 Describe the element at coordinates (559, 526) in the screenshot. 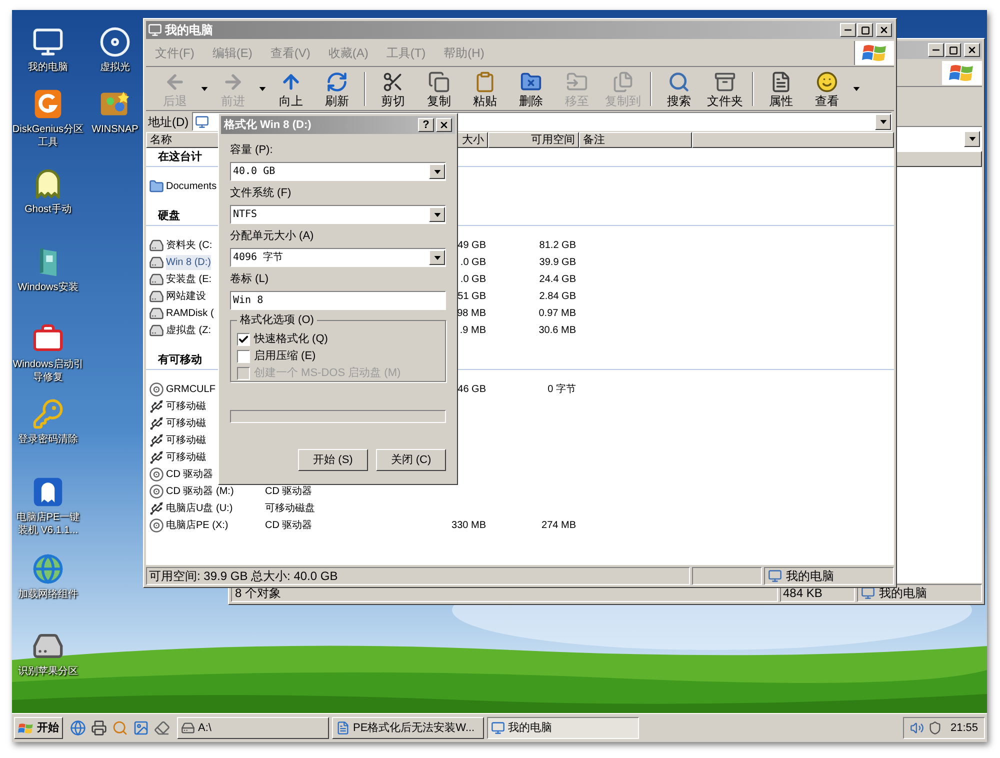

I see `free-space: 274 MB` at that location.